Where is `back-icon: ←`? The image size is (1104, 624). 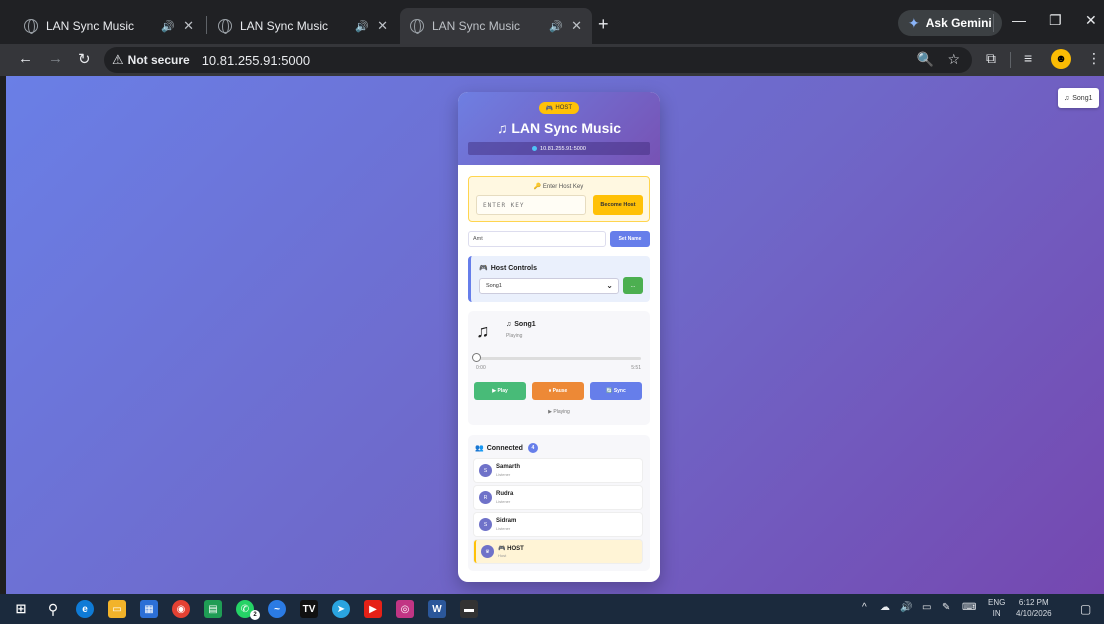
back-icon: ← is located at coordinates (25, 58).